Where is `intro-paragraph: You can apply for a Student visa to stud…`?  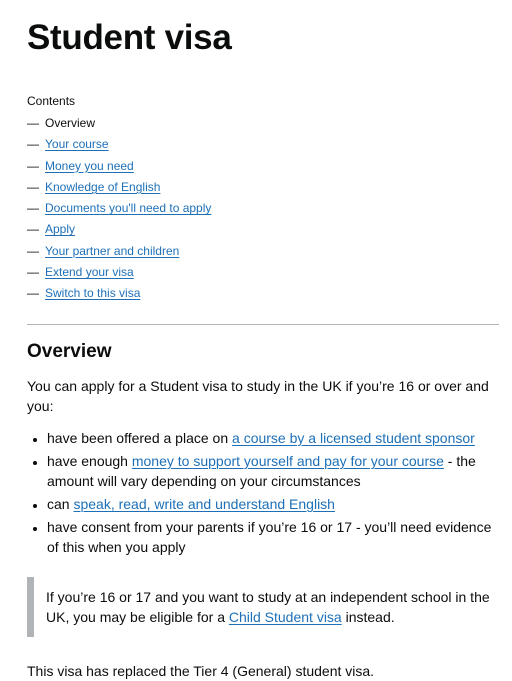 intro-paragraph: You can apply for a Student visa to stud… is located at coordinates (258, 395).